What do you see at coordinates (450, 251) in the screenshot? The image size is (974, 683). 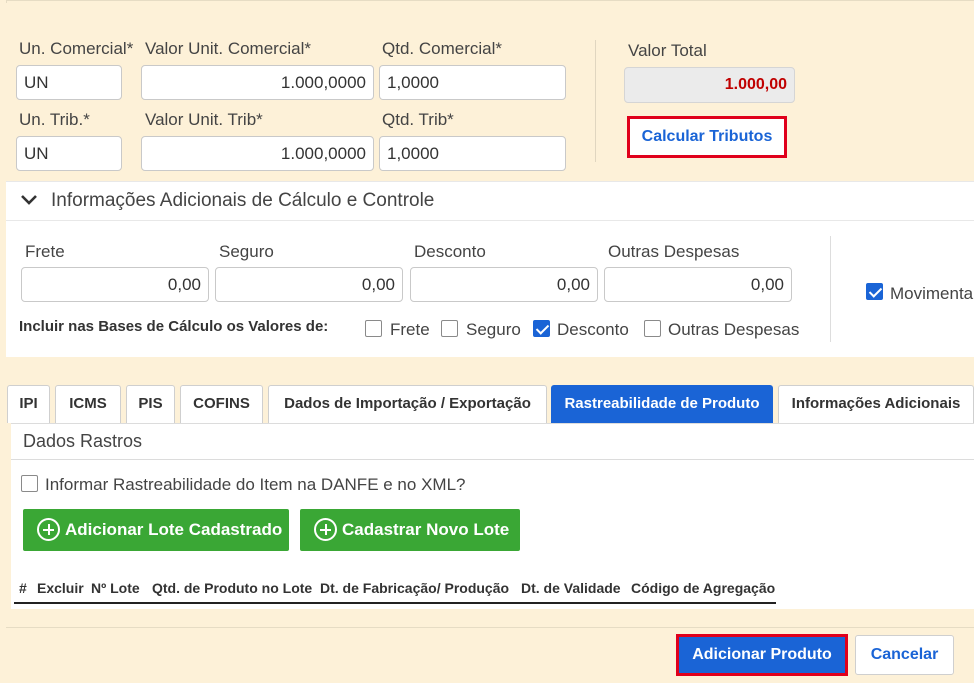 I see `desconto-label: Desconto` at bounding box center [450, 251].